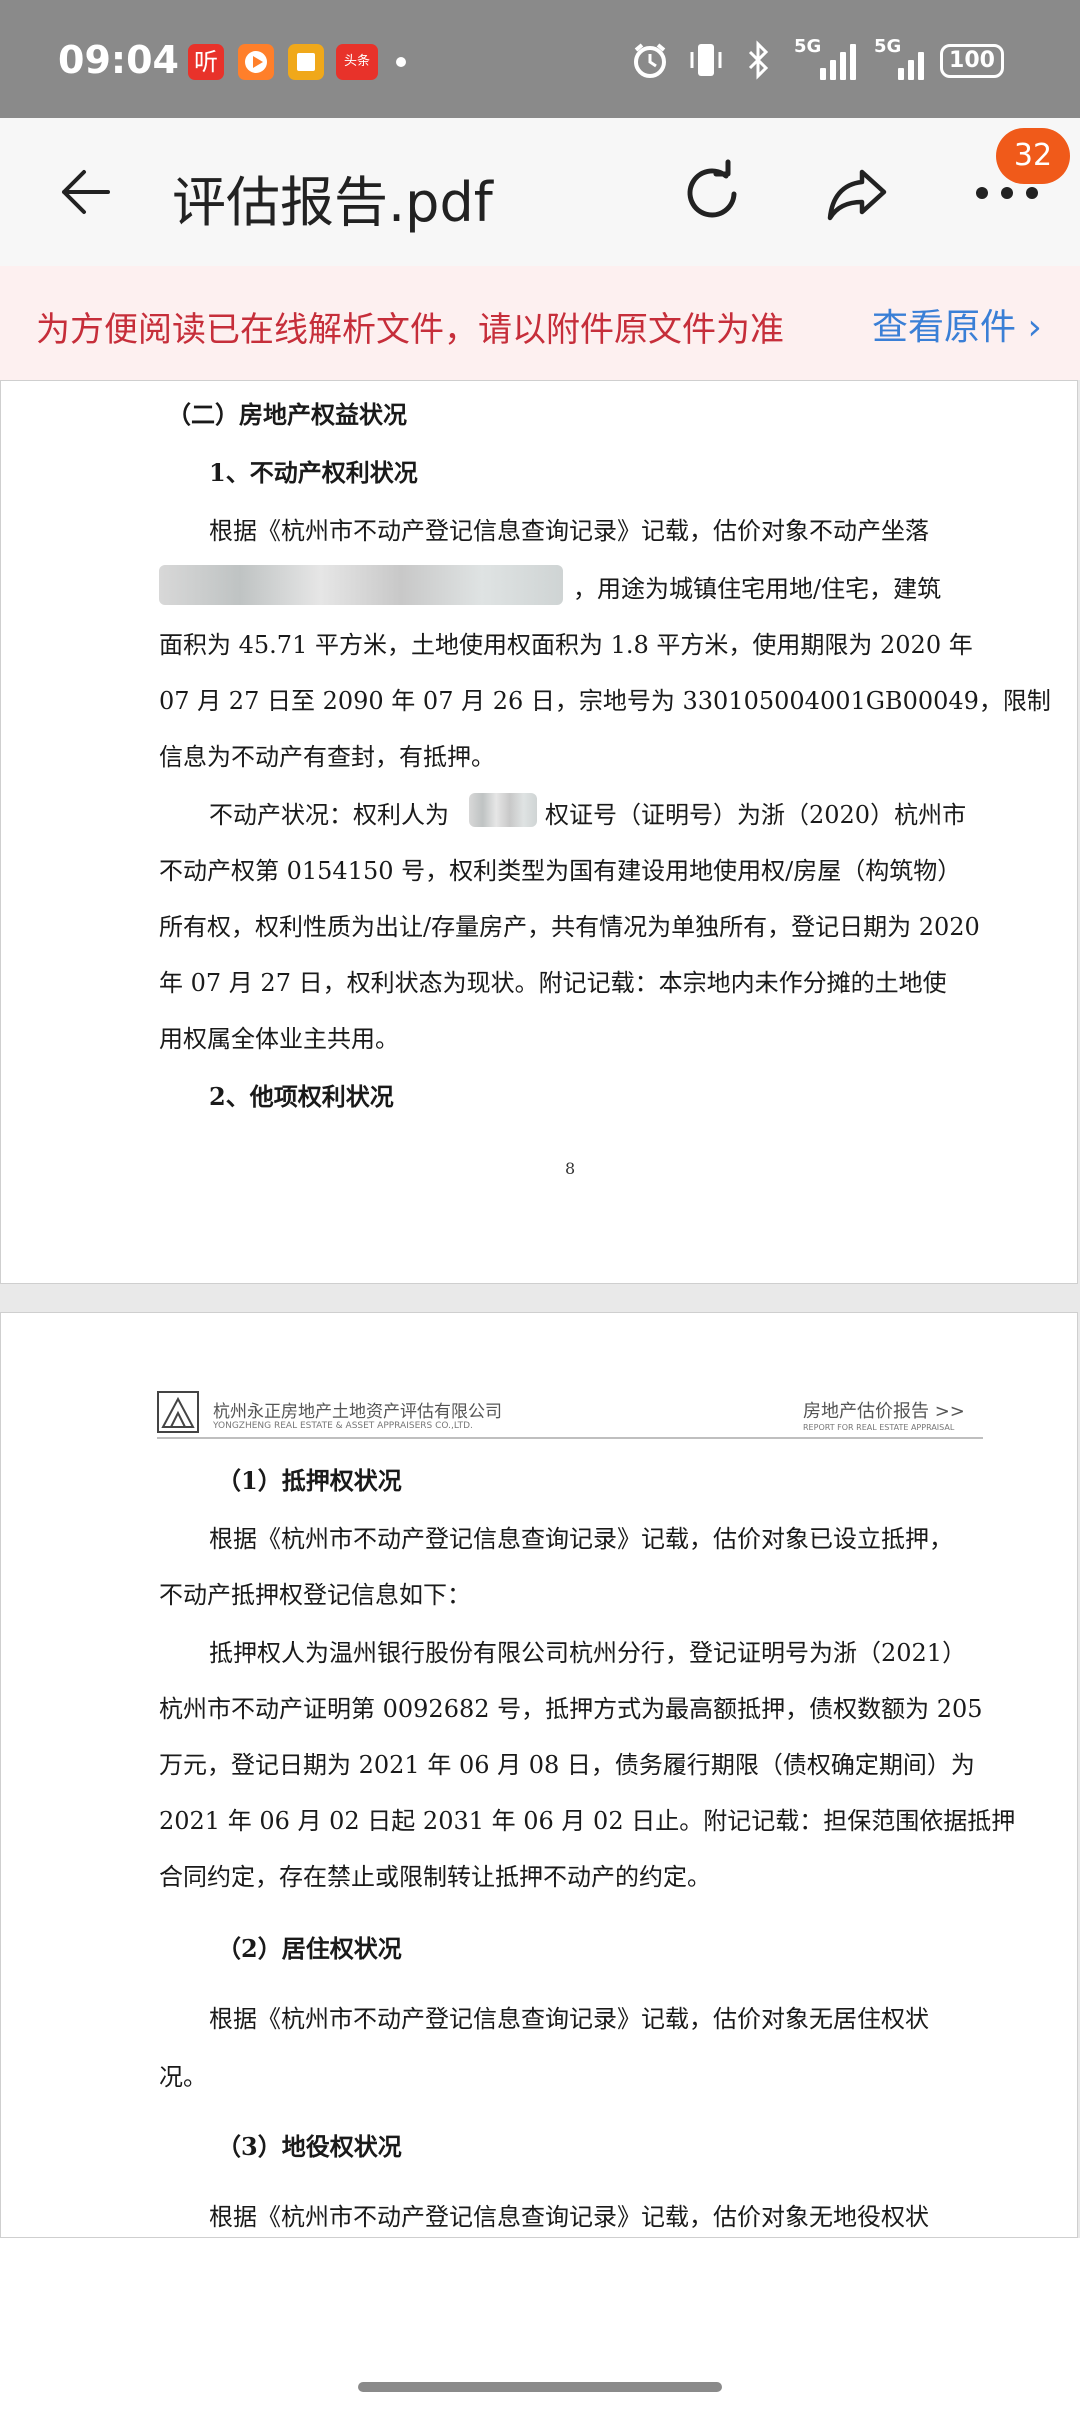 The width and height of the screenshot is (1080, 2414). What do you see at coordinates (183, 2077) in the screenshot?
I see `paragraph-line: 况。` at bounding box center [183, 2077].